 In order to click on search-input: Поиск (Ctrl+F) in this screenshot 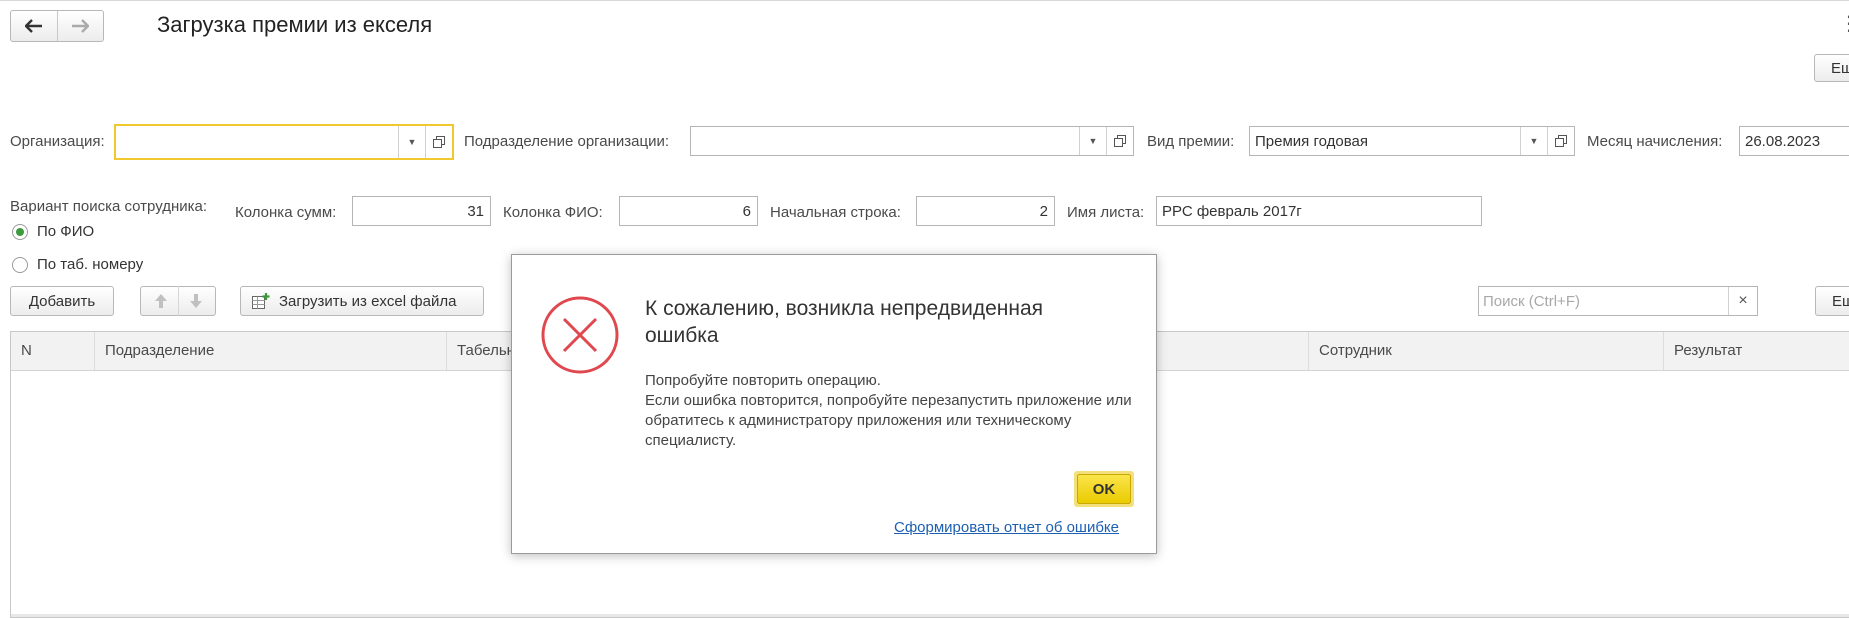, I will do `click(1603, 301)`.